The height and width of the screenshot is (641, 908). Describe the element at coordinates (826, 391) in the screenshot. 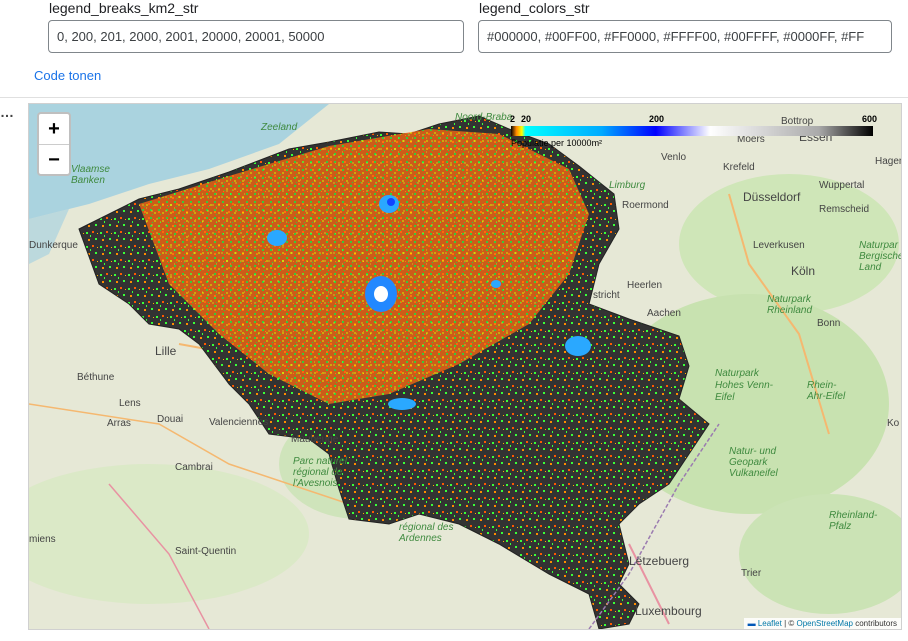

I see `place-label: Rhein-Ahr-Eifel` at that location.